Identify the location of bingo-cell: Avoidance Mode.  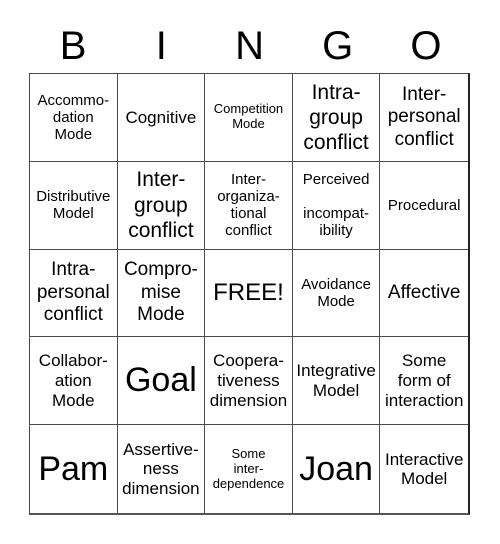
(336, 293).